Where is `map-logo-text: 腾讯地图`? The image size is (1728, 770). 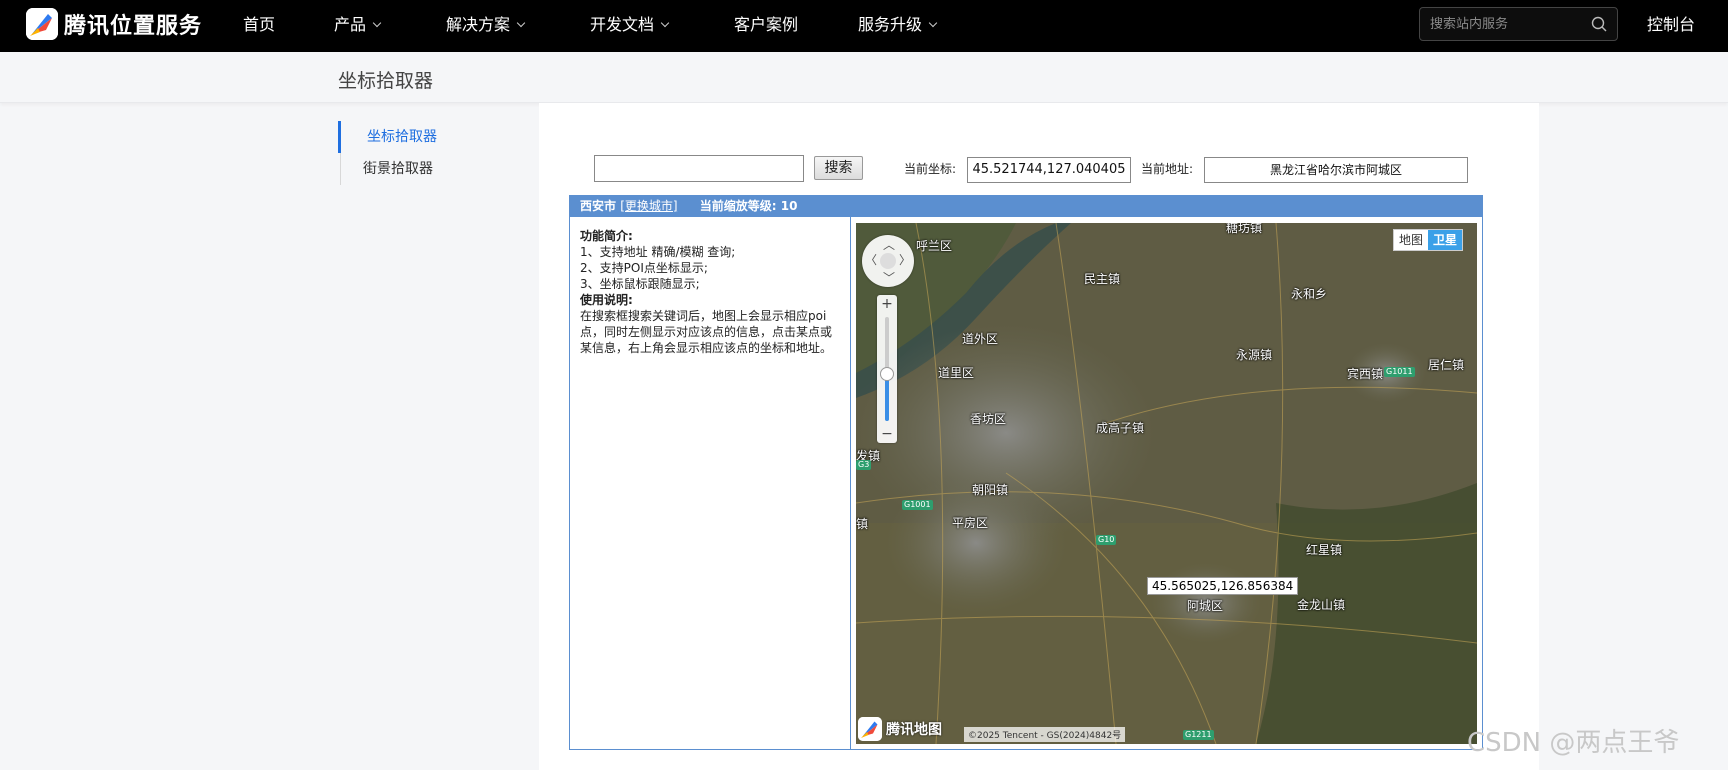
map-logo-text: 腾讯地图 is located at coordinates (914, 730).